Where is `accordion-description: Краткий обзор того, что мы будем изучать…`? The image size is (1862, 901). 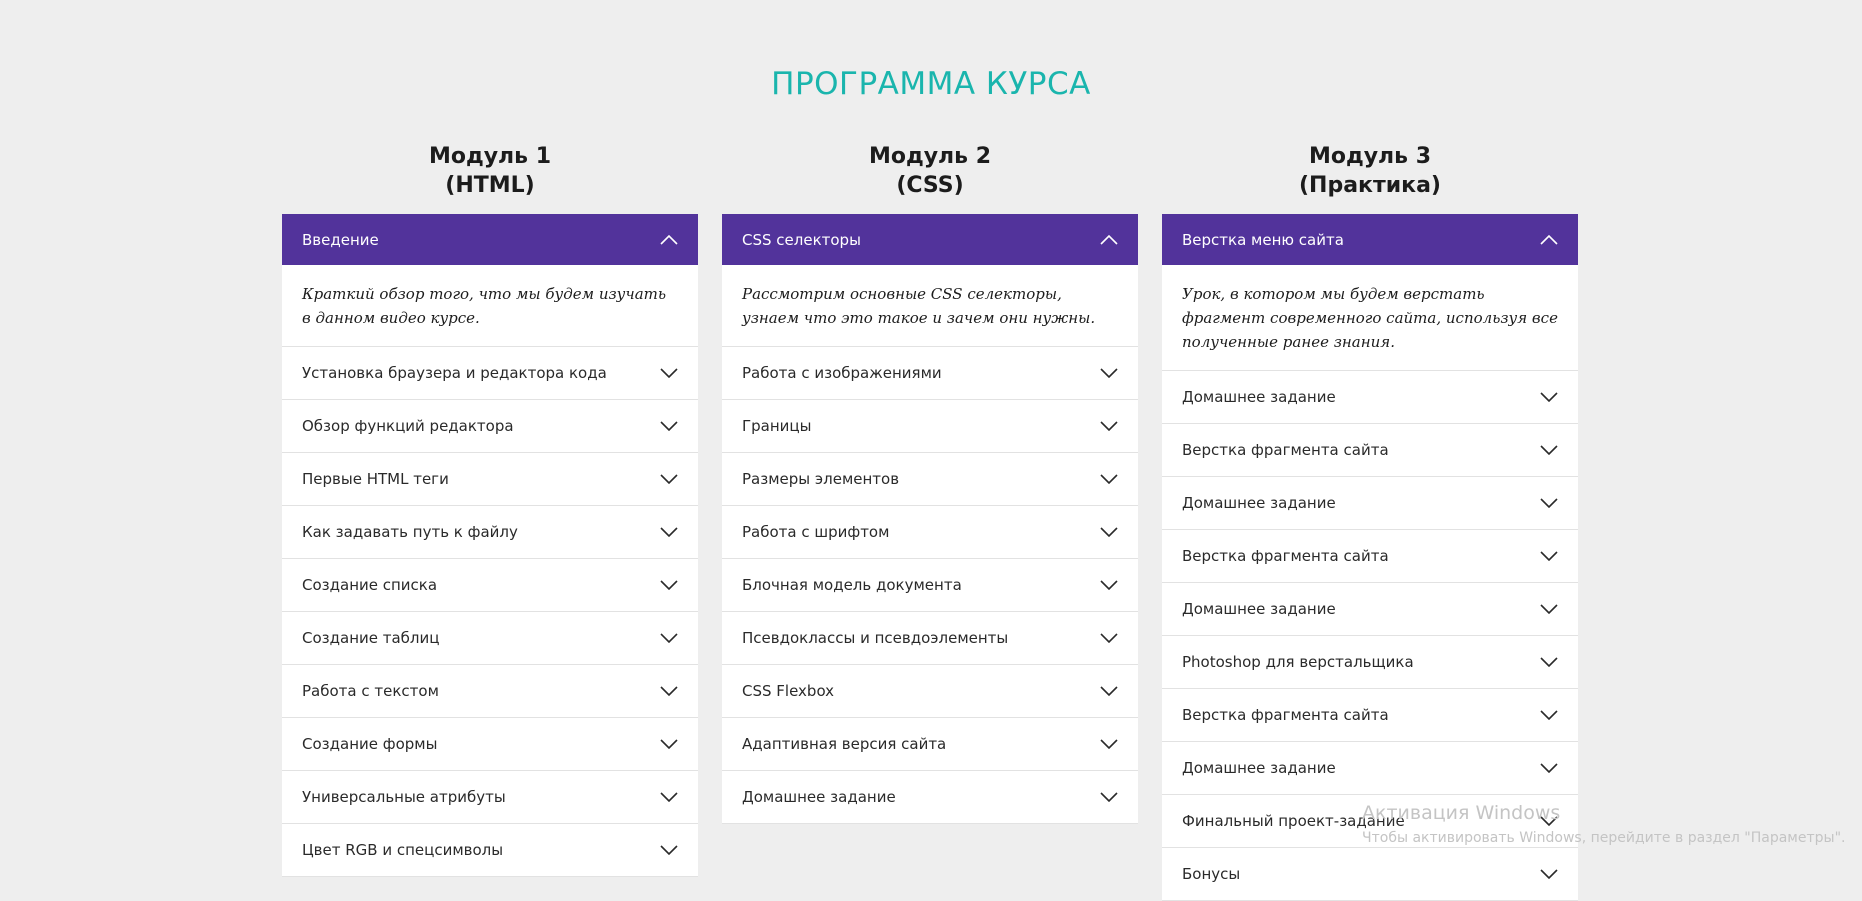 accordion-description: Краткий обзор того, что мы будем изучать… is located at coordinates (490, 306).